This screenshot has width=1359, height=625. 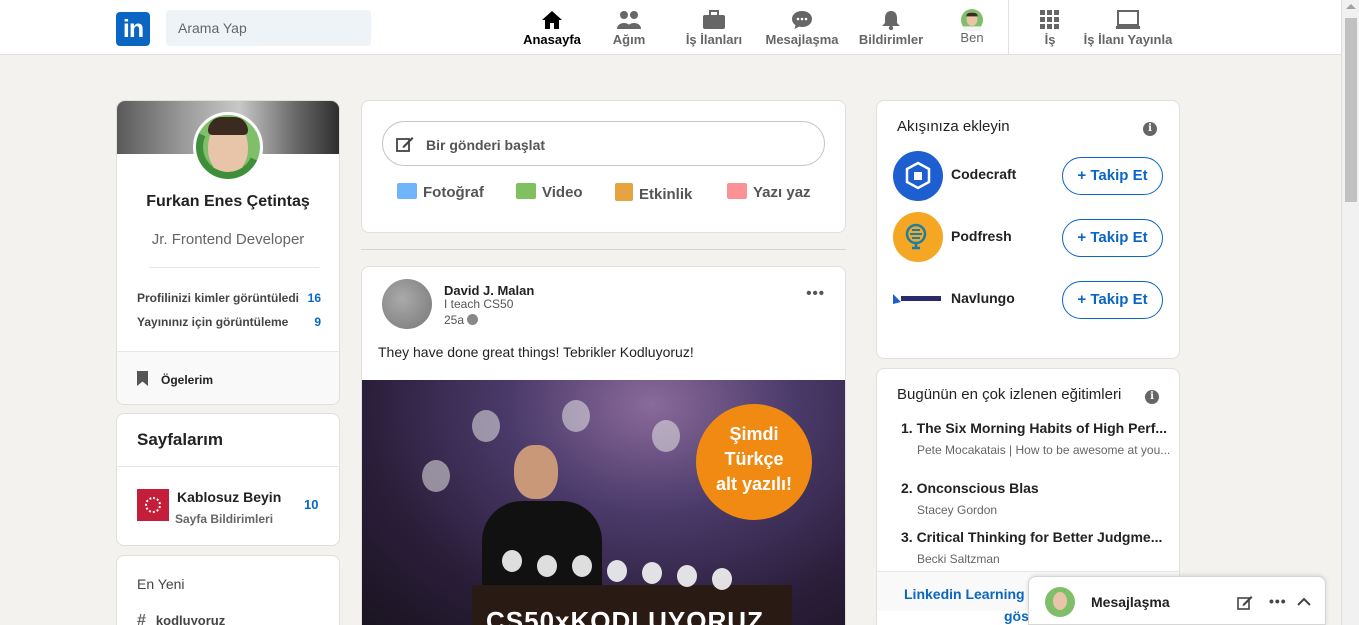 What do you see at coordinates (1009, 394) in the screenshot?
I see `top-courses-title: Bugünün en çok izlenen eğitimleri` at bounding box center [1009, 394].